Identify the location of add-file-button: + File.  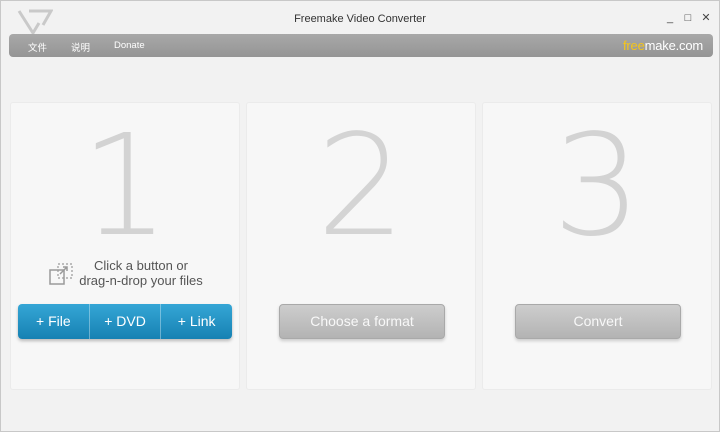
(53, 321).